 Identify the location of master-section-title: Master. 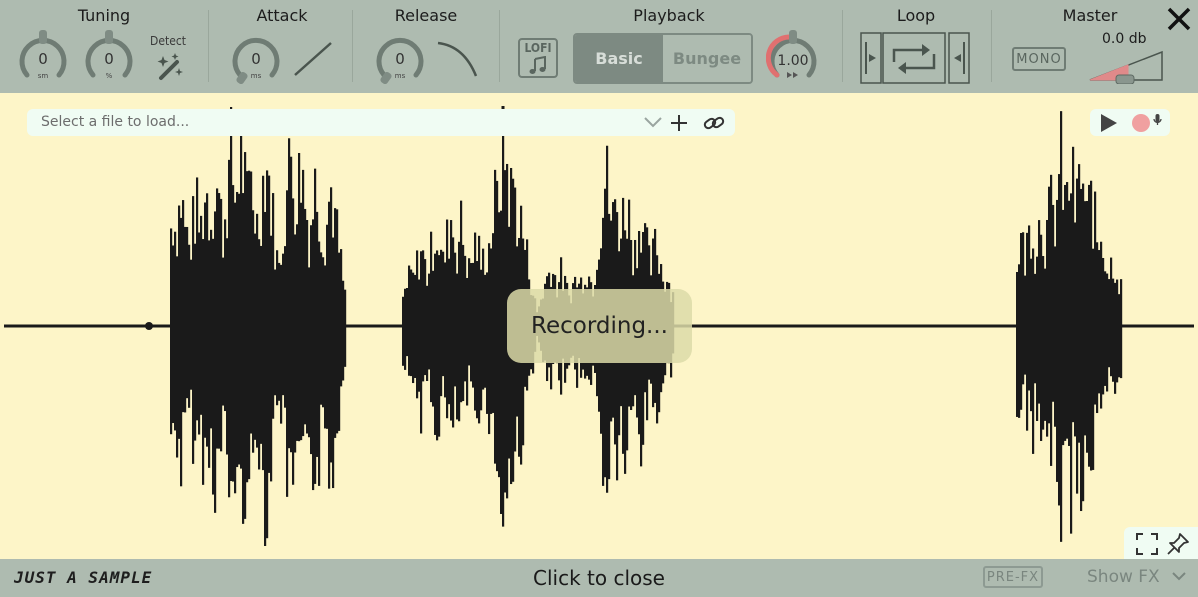
(1090, 15).